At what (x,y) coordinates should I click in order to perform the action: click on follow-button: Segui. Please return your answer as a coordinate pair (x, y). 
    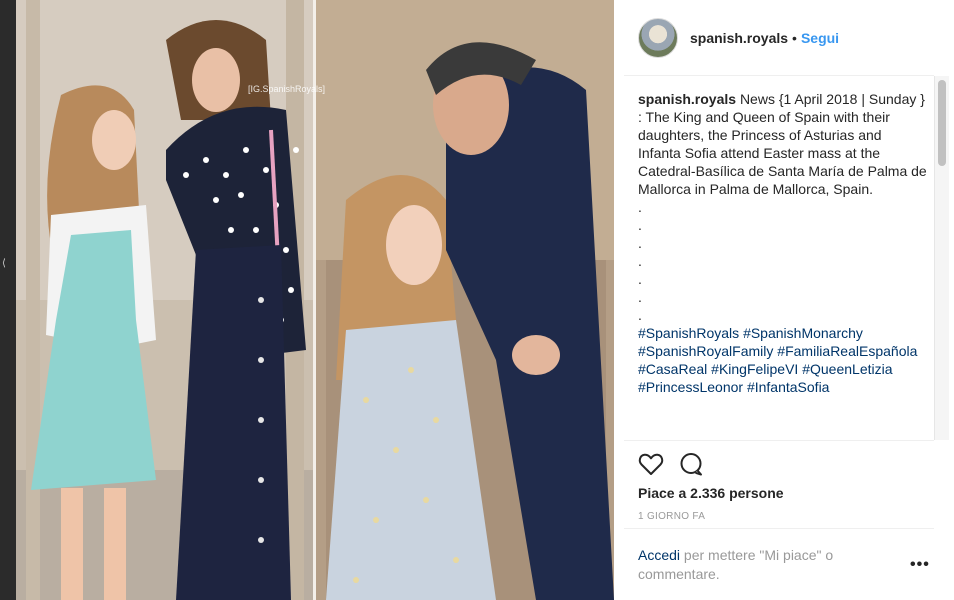
    Looking at the image, I should click on (820, 38).